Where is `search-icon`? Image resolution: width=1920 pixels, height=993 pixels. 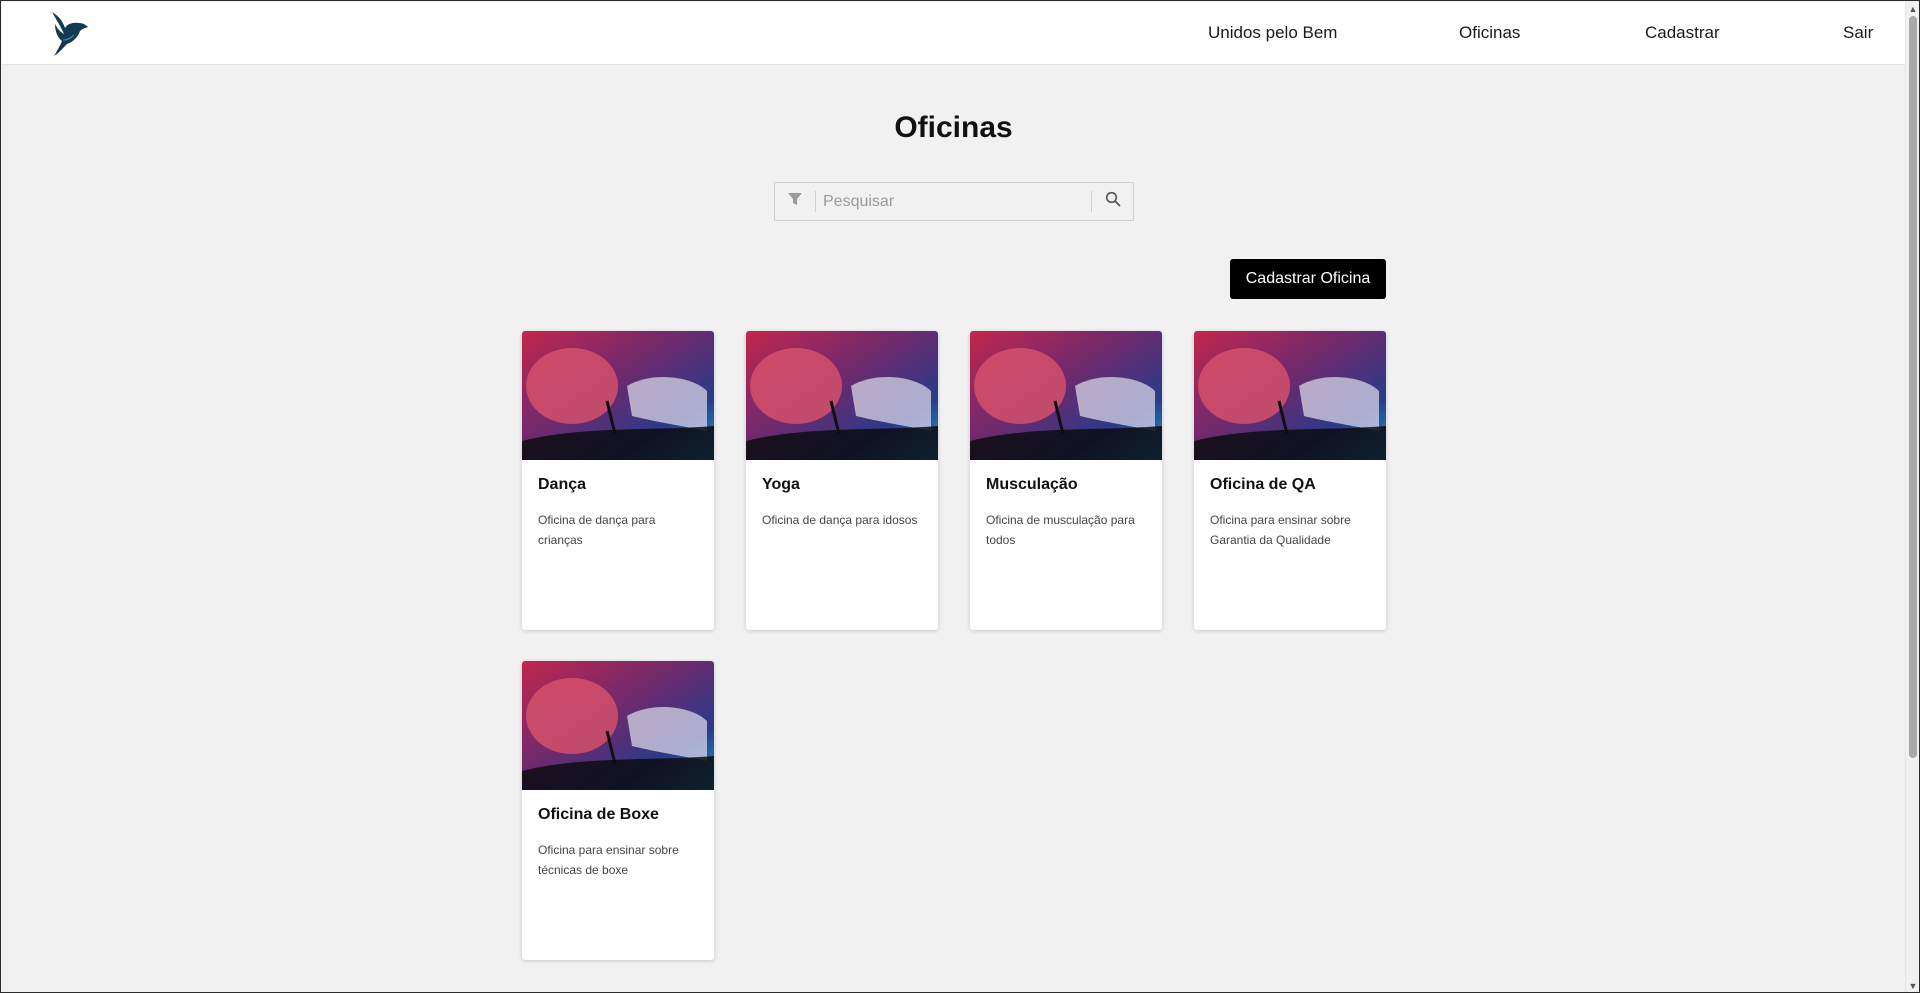 search-icon is located at coordinates (1113, 201).